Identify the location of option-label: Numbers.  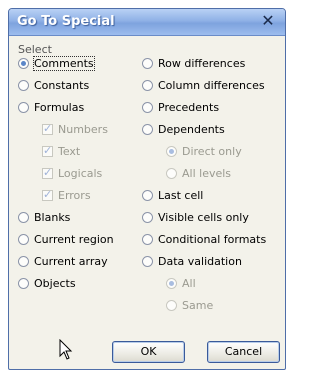
(83, 129).